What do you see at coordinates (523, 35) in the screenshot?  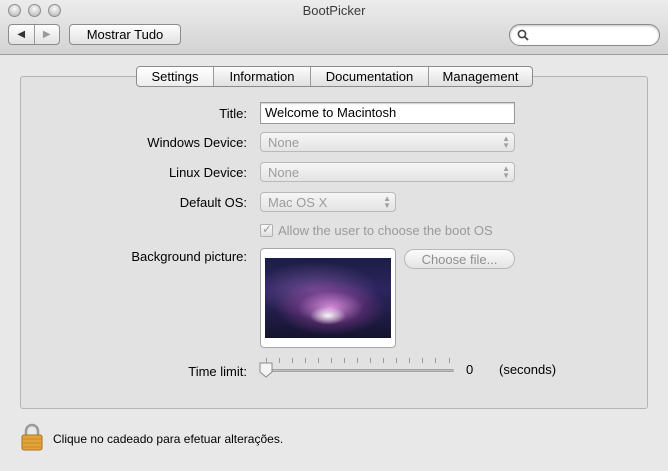 I see `search-icon` at bounding box center [523, 35].